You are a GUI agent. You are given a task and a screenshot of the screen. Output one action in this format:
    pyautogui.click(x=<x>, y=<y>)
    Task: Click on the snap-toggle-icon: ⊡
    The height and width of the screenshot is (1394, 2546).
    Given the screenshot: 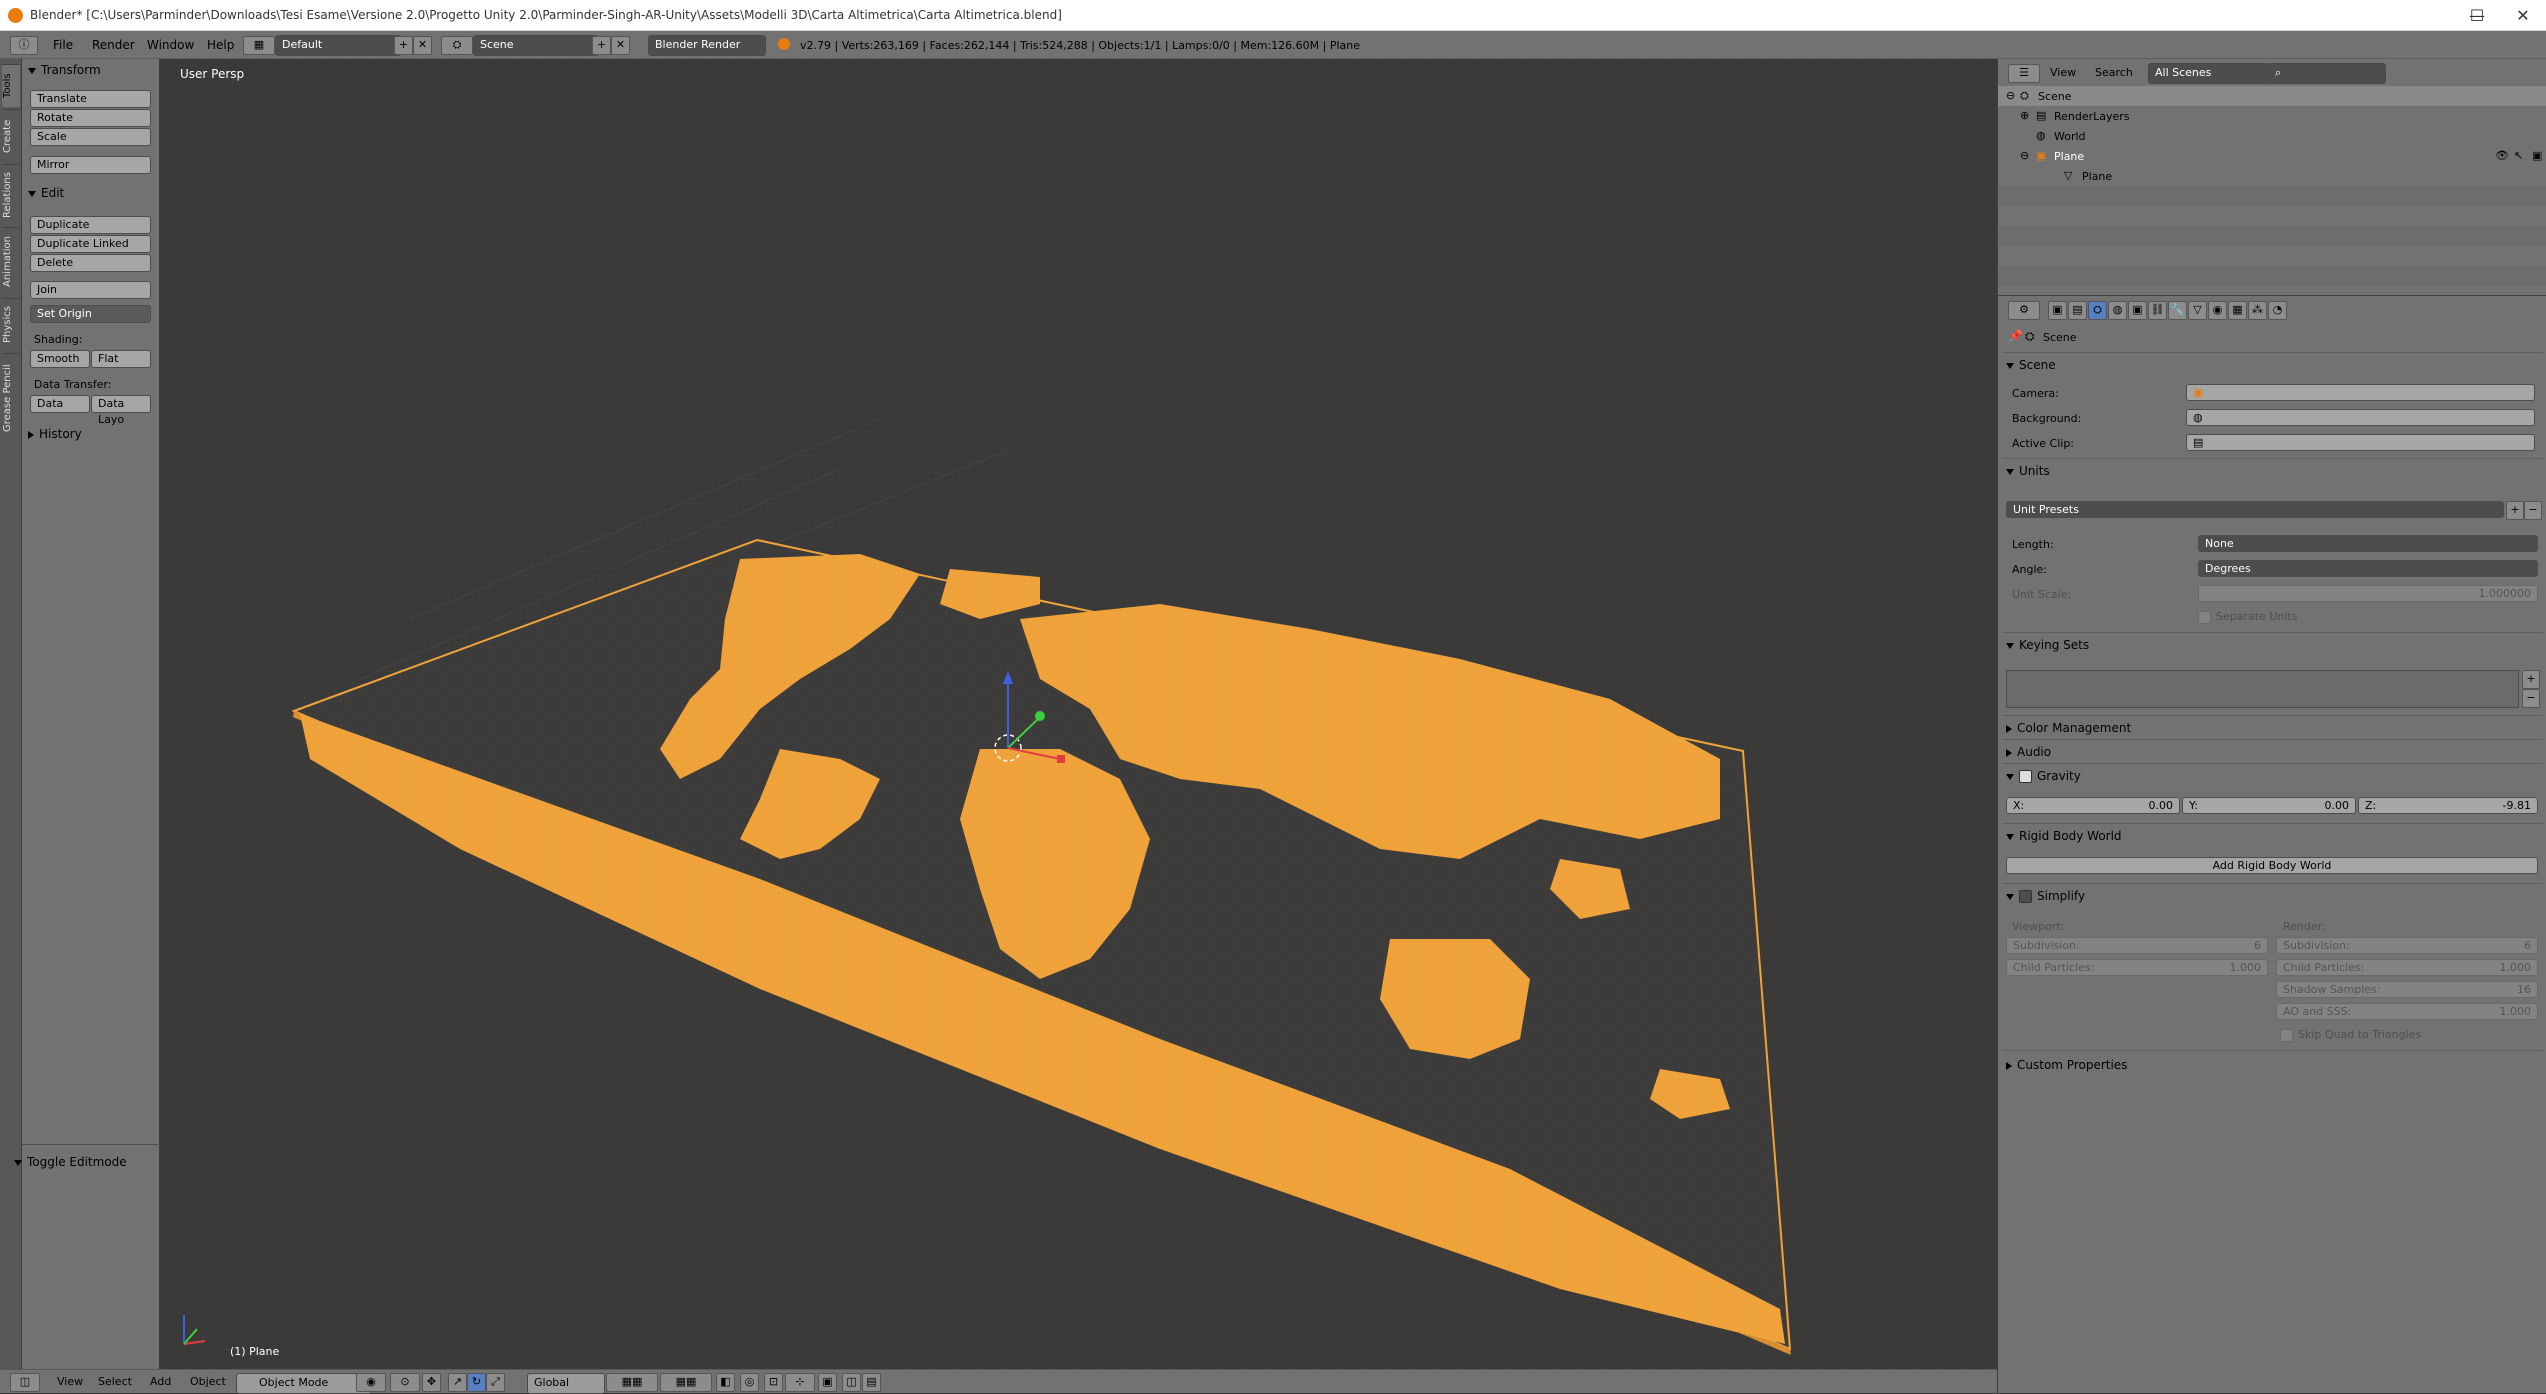 What is the action you would take?
    pyautogui.click(x=773, y=1382)
    